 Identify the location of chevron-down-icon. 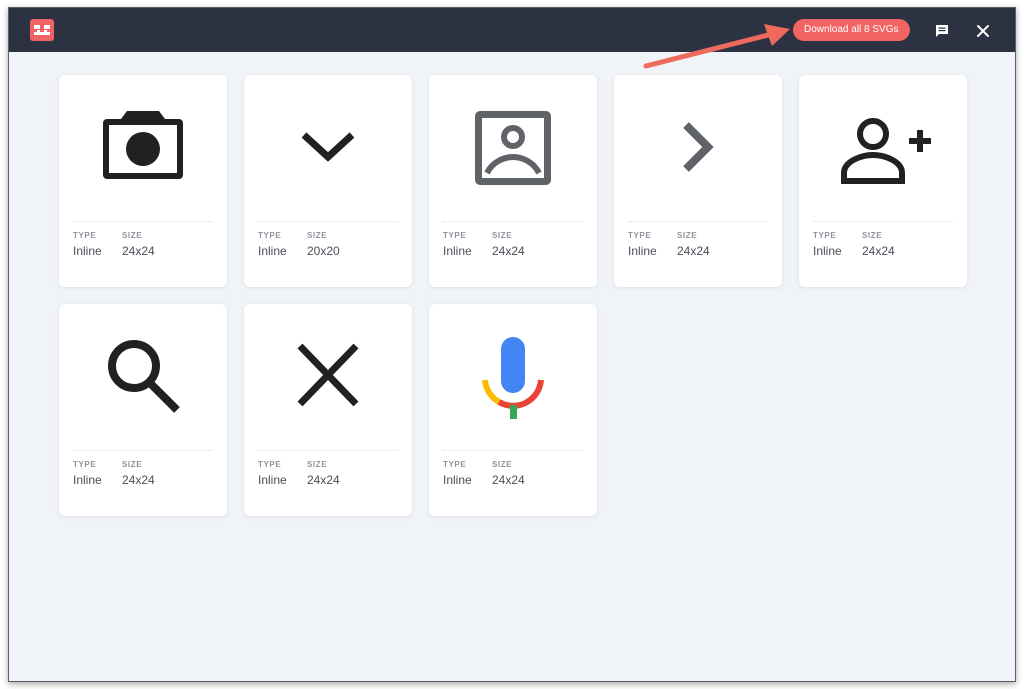
(328, 148).